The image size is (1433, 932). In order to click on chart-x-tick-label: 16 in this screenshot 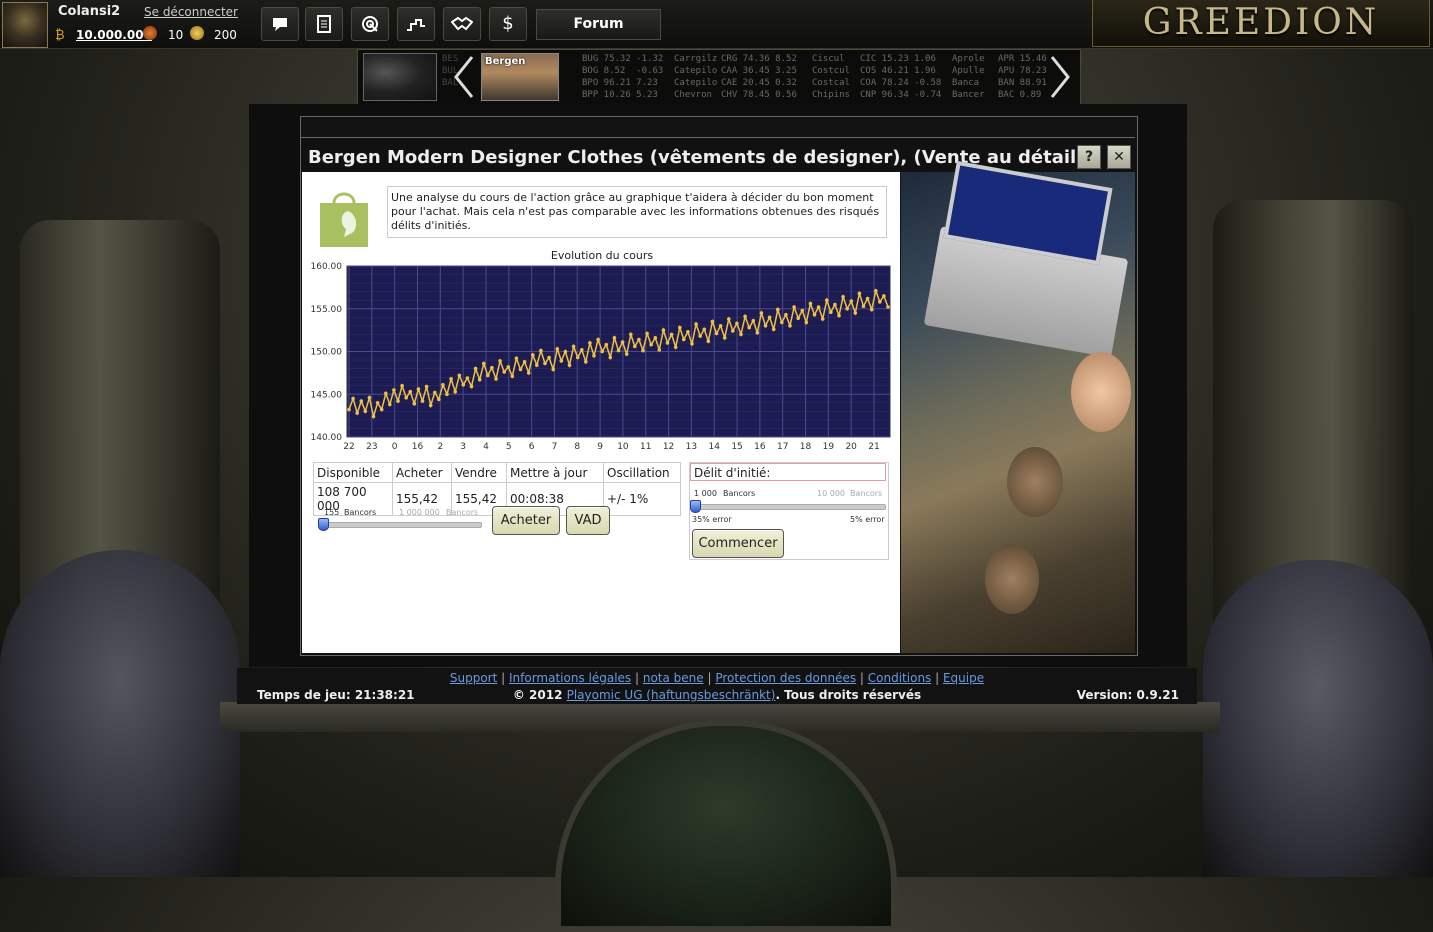, I will do `click(760, 446)`.